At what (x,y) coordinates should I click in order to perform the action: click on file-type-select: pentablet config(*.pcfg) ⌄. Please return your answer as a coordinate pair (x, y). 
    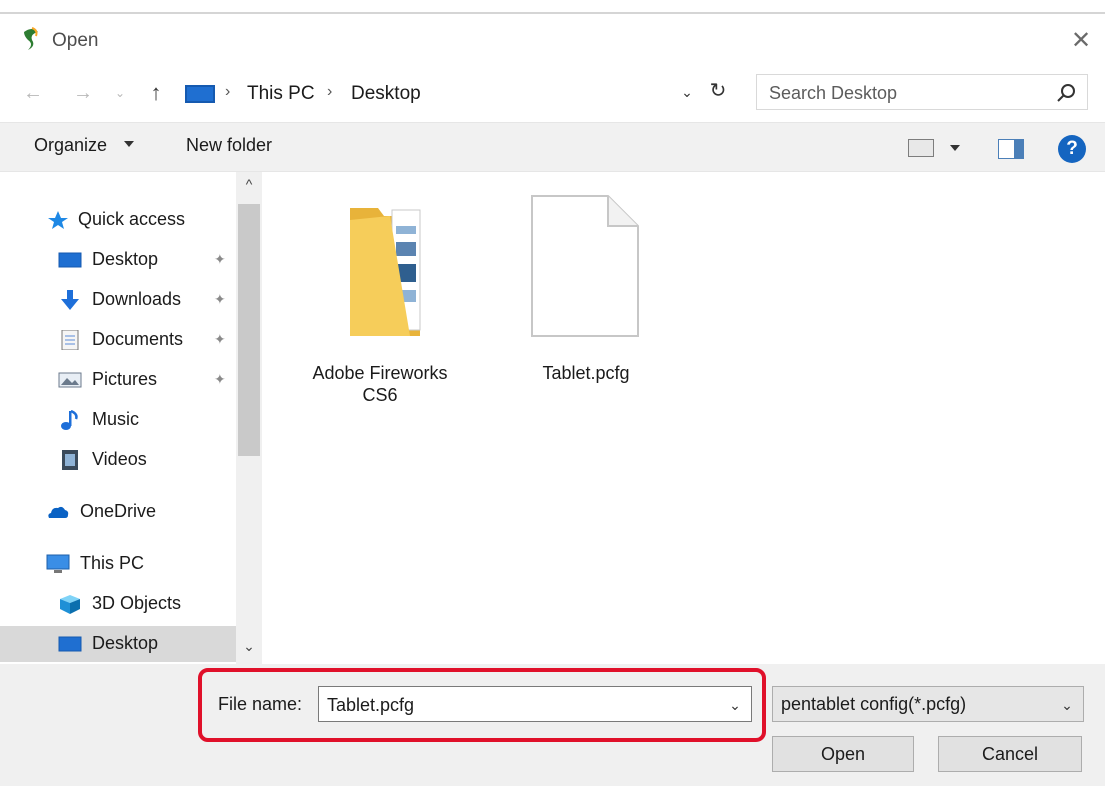
    Looking at the image, I should click on (928, 704).